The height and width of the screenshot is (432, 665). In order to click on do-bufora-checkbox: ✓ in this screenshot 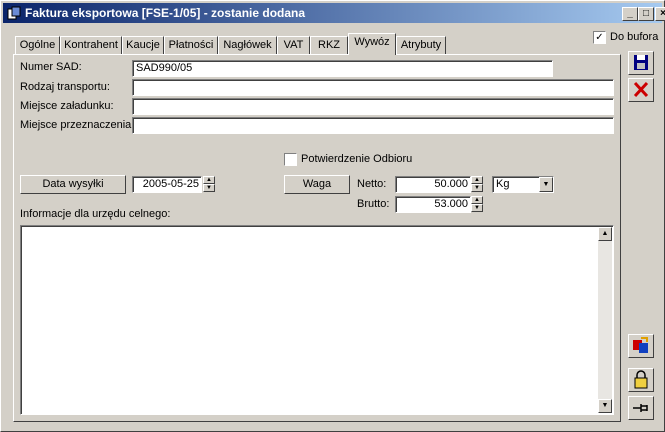, I will do `click(599, 37)`.